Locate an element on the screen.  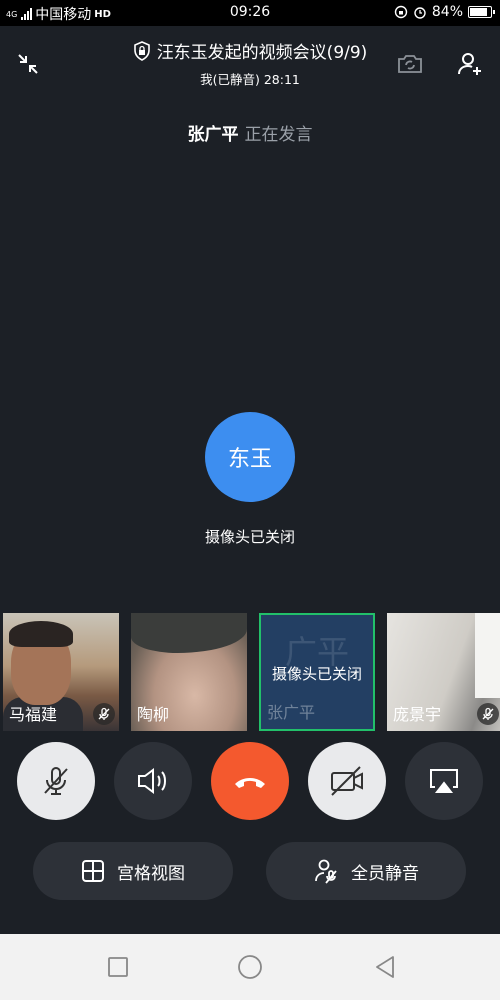
add-participant-button is located at coordinates (470, 64).